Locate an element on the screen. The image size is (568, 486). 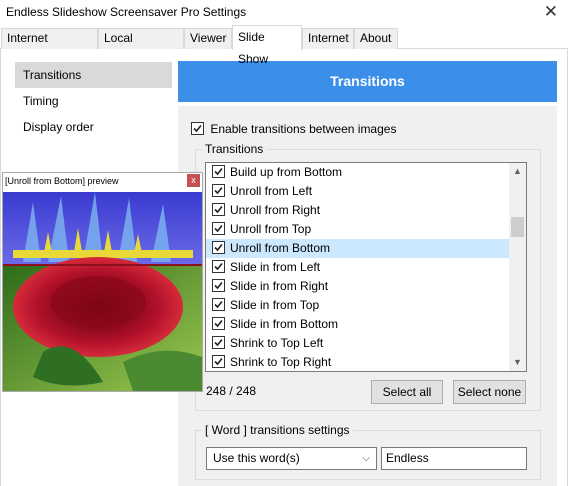
word-settings-legend: [ Word ] transitions settings is located at coordinates (277, 430).